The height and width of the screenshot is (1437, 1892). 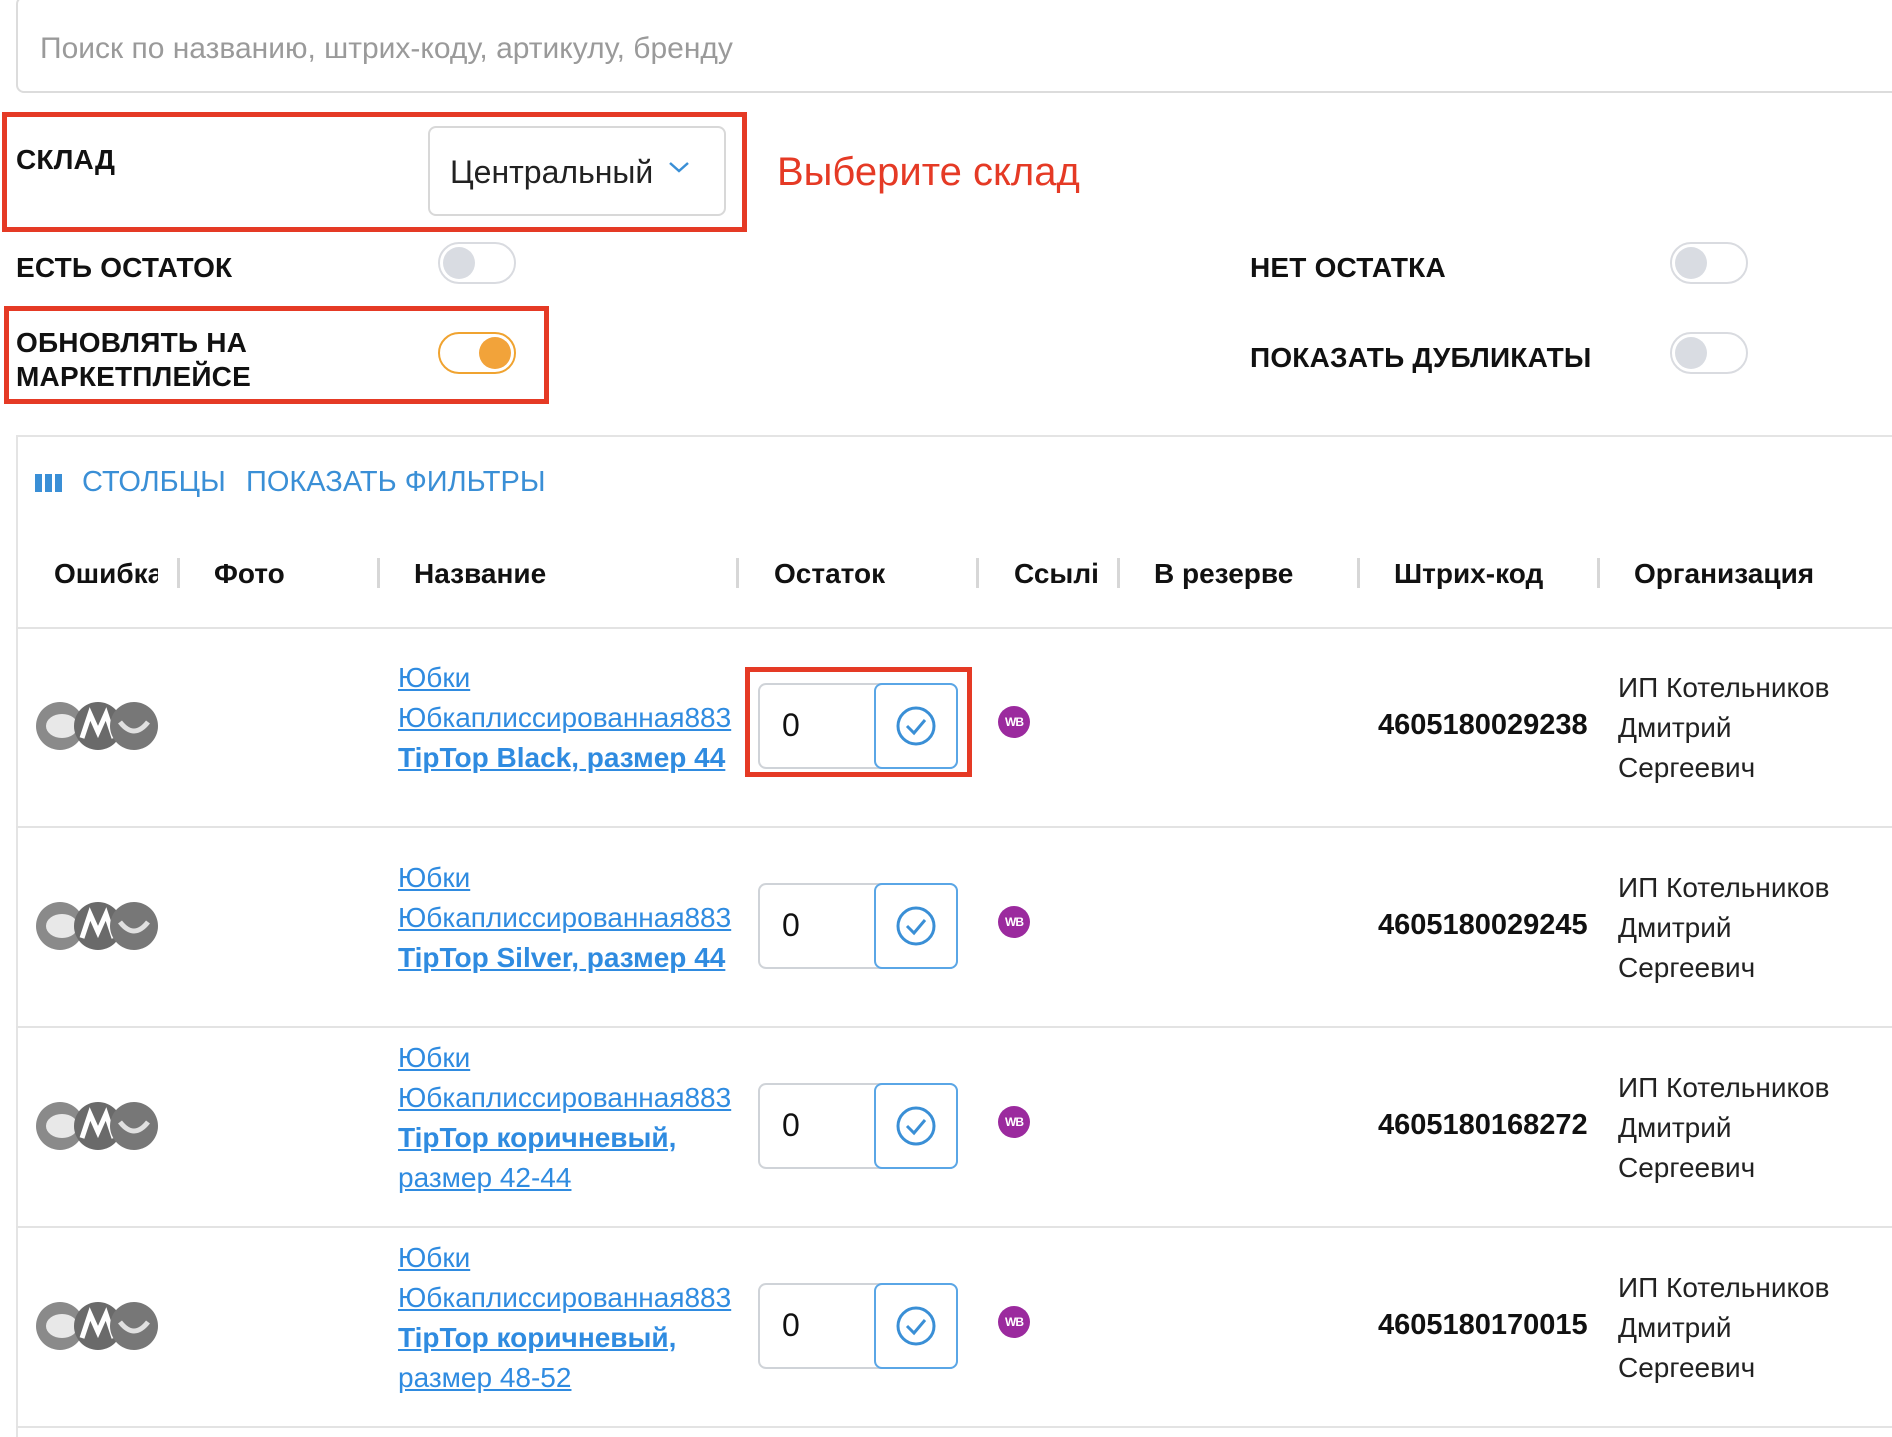 What do you see at coordinates (1056, 574) in the screenshot?
I see `column-header-link: Ссылі` at bounding box center [1056, 574].